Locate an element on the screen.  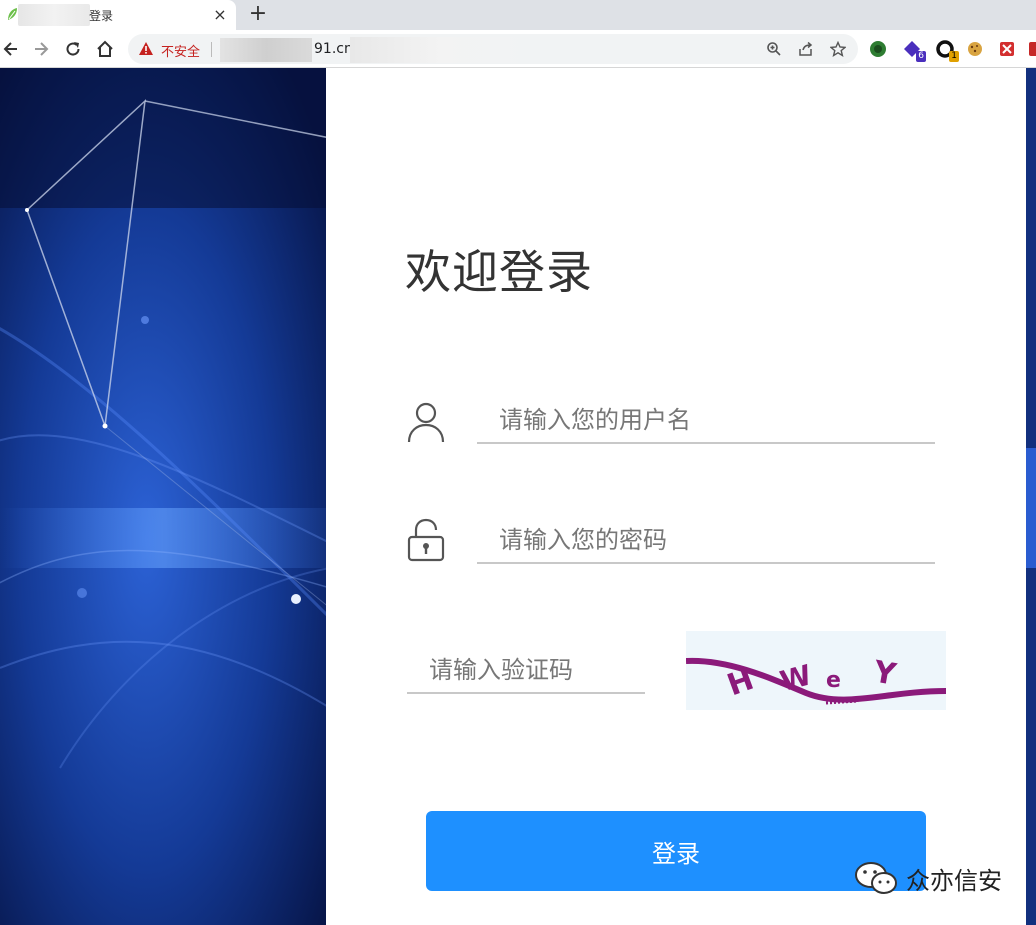
forward-icon is located at coordinates (41, 49).